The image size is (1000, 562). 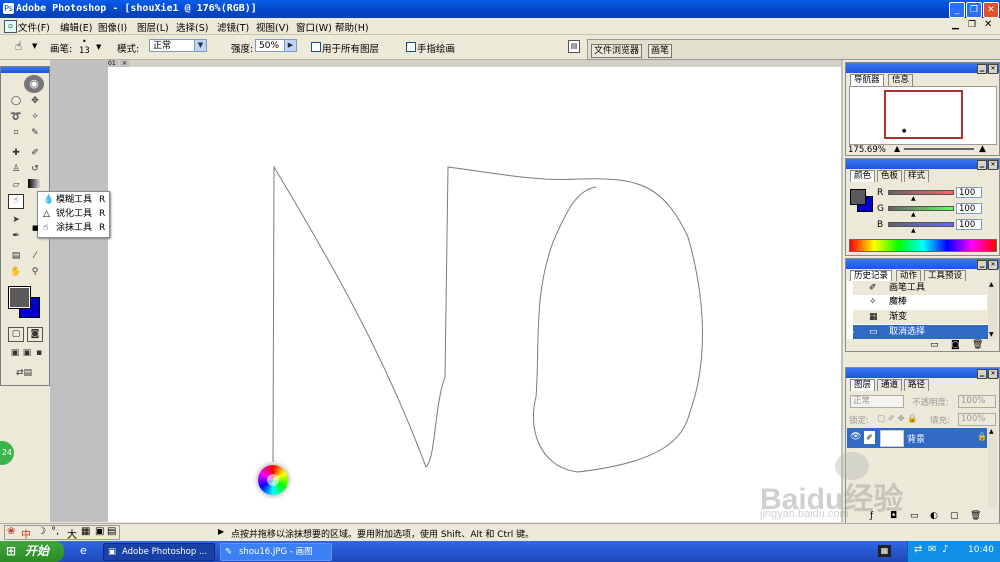 I want to click on strength-input: 50% ▶, so click(x=276, y=45).